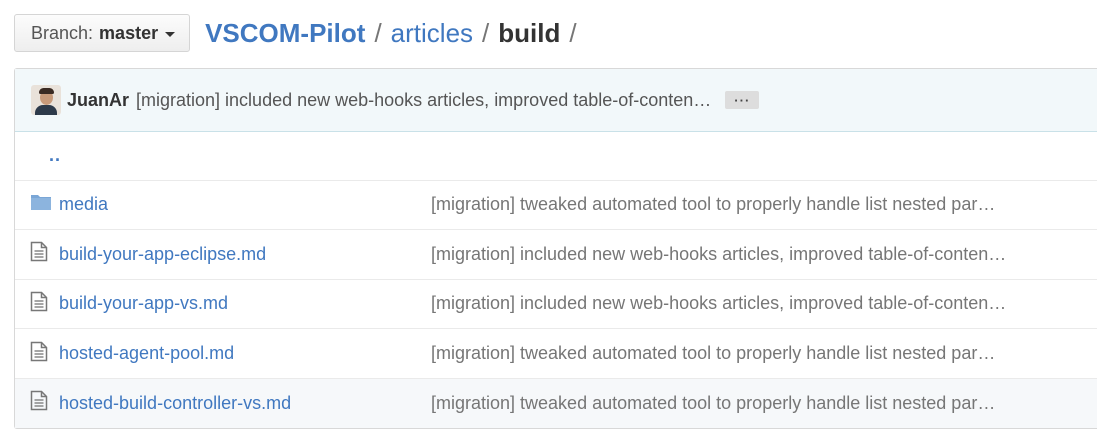  I want to click on branch-label: Branch:, so click(62, 32).